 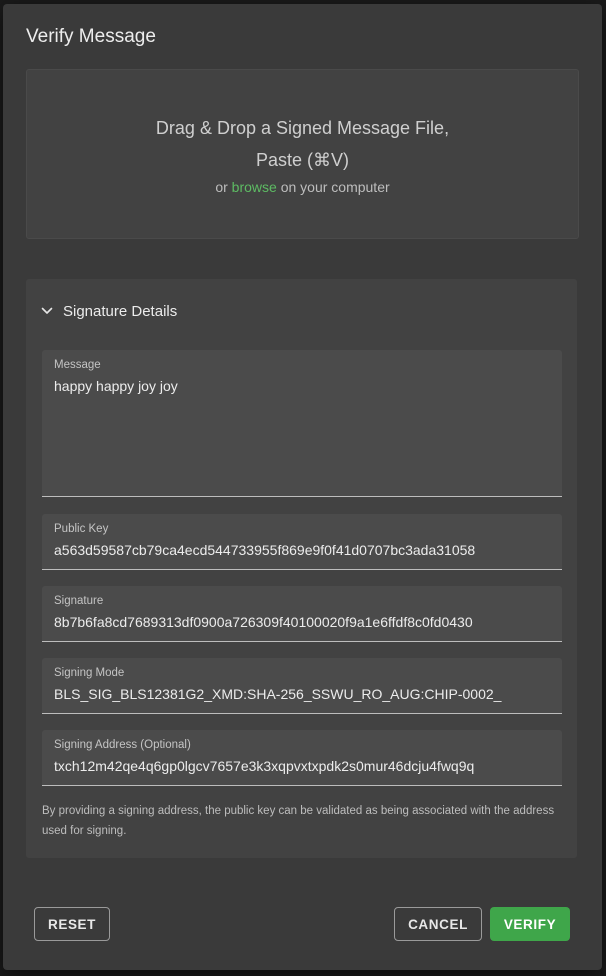 What do you see at coordinates (254, 187) in the screenshot?
I see `browse-link: browse` at bounding box center [254, 187].